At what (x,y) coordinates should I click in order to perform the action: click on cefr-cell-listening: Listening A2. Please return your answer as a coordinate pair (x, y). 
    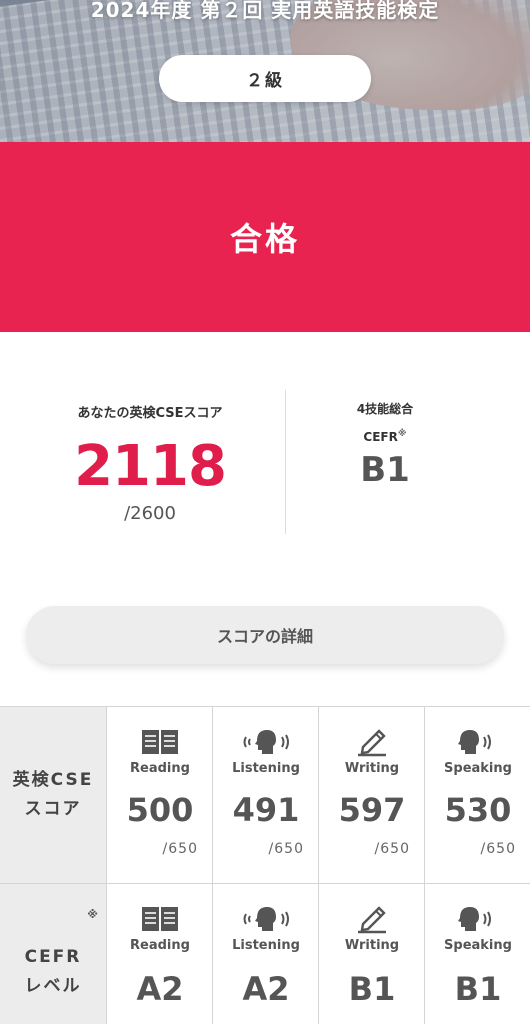
    Looking at the image, I should click on (265, 954).